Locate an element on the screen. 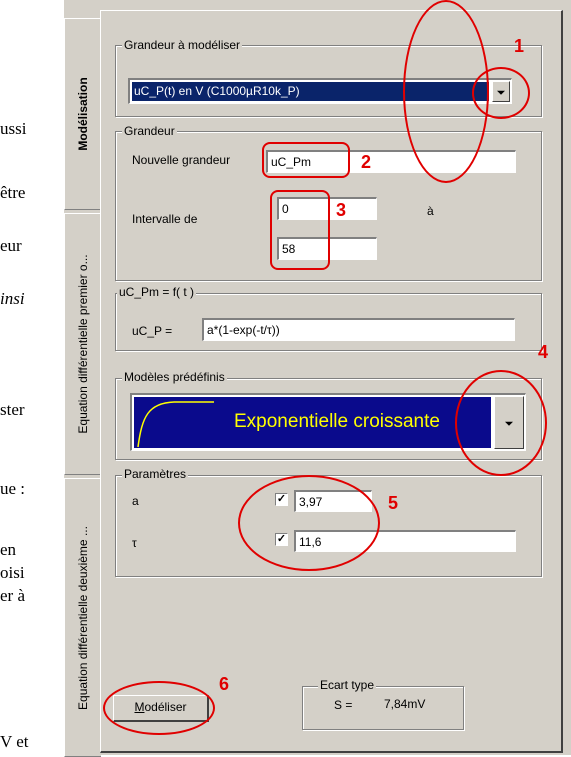 This screenshot has width=571, height=757. group-title: Modèles prédéfinis is located at coordinates (174, 377).